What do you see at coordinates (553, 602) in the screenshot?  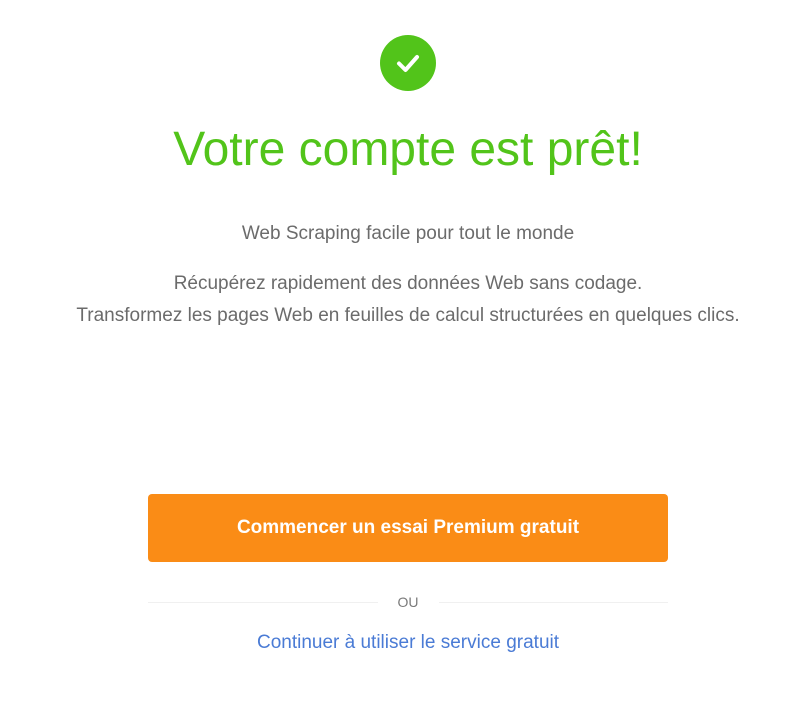 I see `divider-line-right` at bounding box center [553, 602].